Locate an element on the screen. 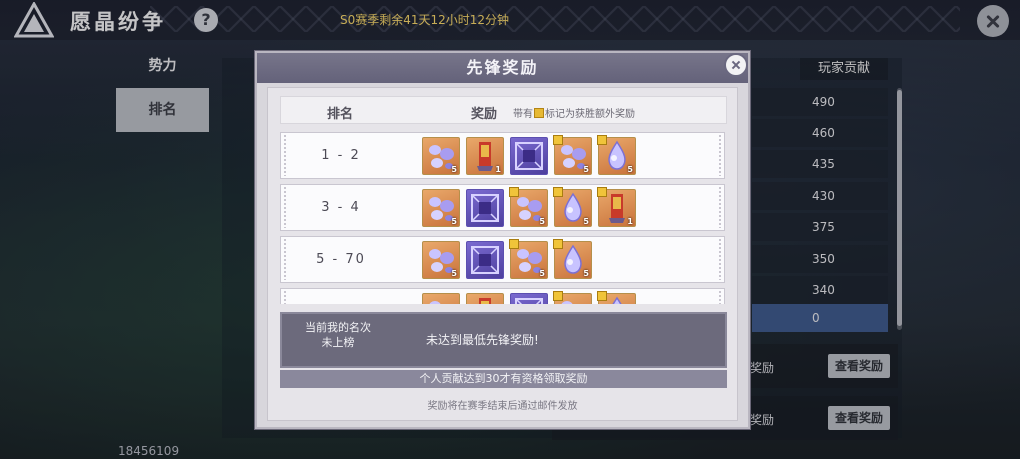  tier-rank-range: 5 - 70 is located at coordinates (341, 259).